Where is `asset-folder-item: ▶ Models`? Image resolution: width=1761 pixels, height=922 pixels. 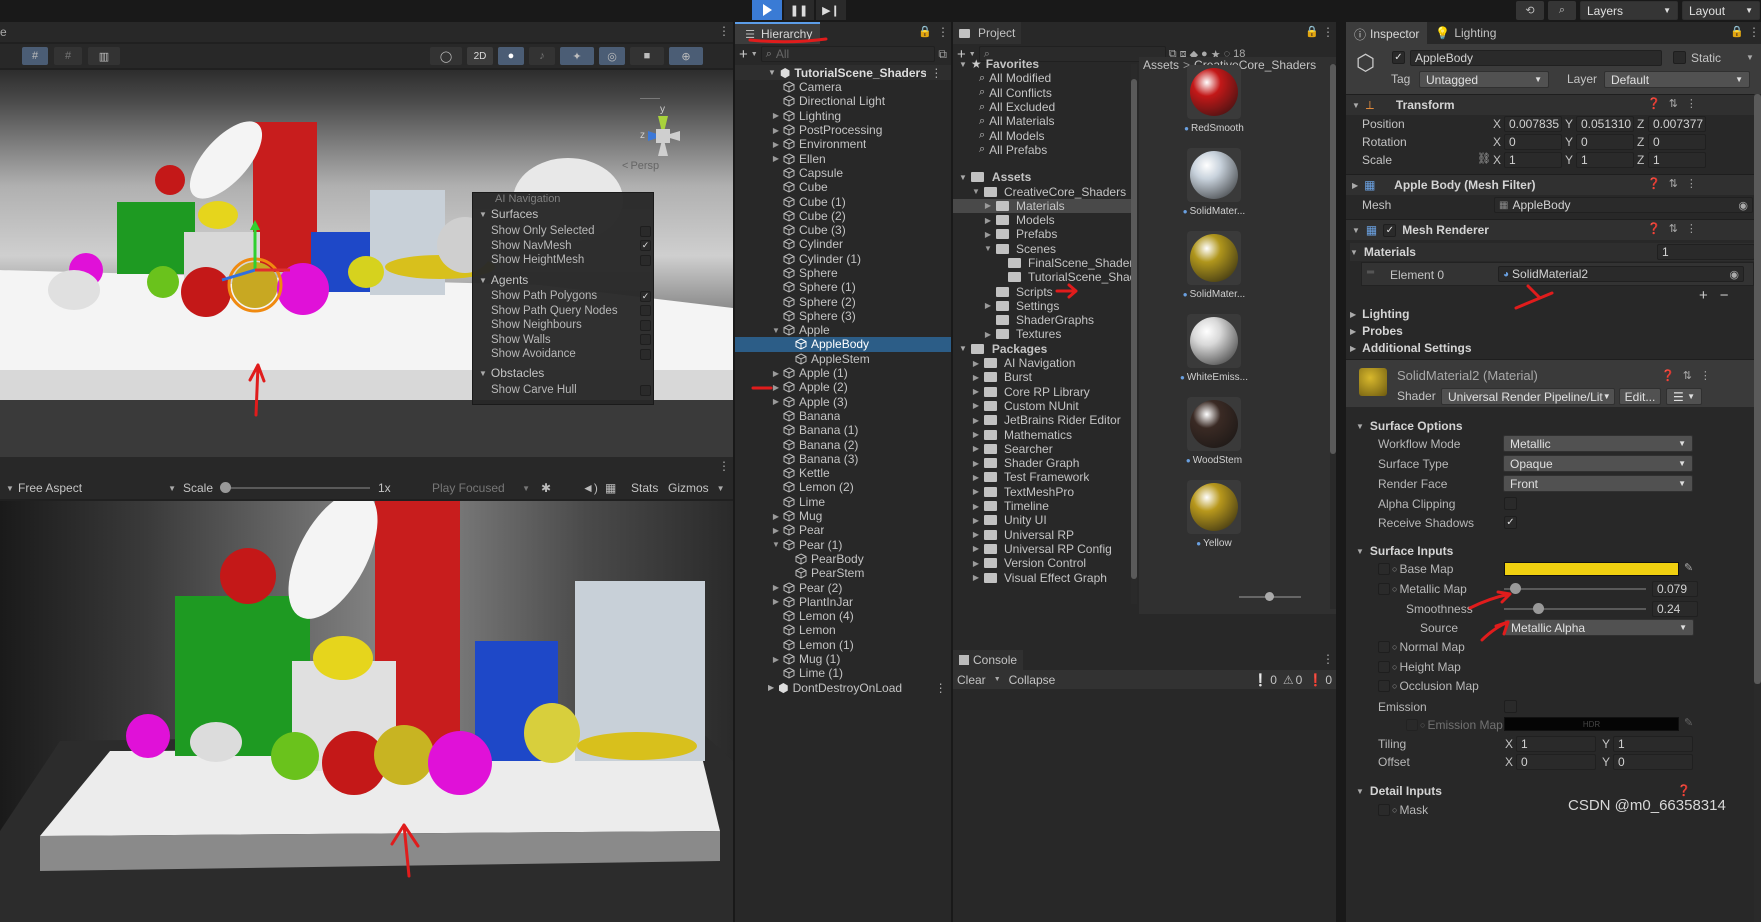 asset-folder-item: ▶ Models is located at coordinates (1042, 220).